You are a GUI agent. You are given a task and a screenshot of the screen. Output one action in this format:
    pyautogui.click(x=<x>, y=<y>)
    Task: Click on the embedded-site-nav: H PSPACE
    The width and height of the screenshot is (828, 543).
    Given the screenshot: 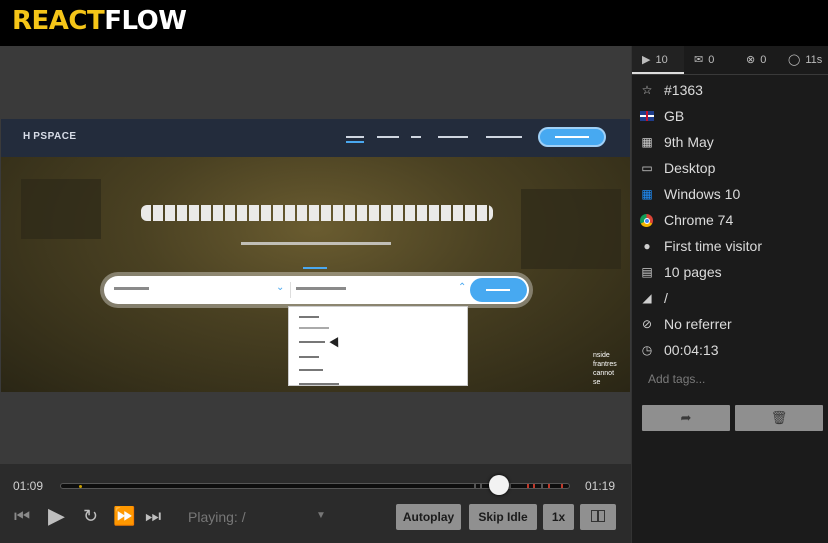 What is the action you would take?
    pyautogui.click(x=315, y=138)
    